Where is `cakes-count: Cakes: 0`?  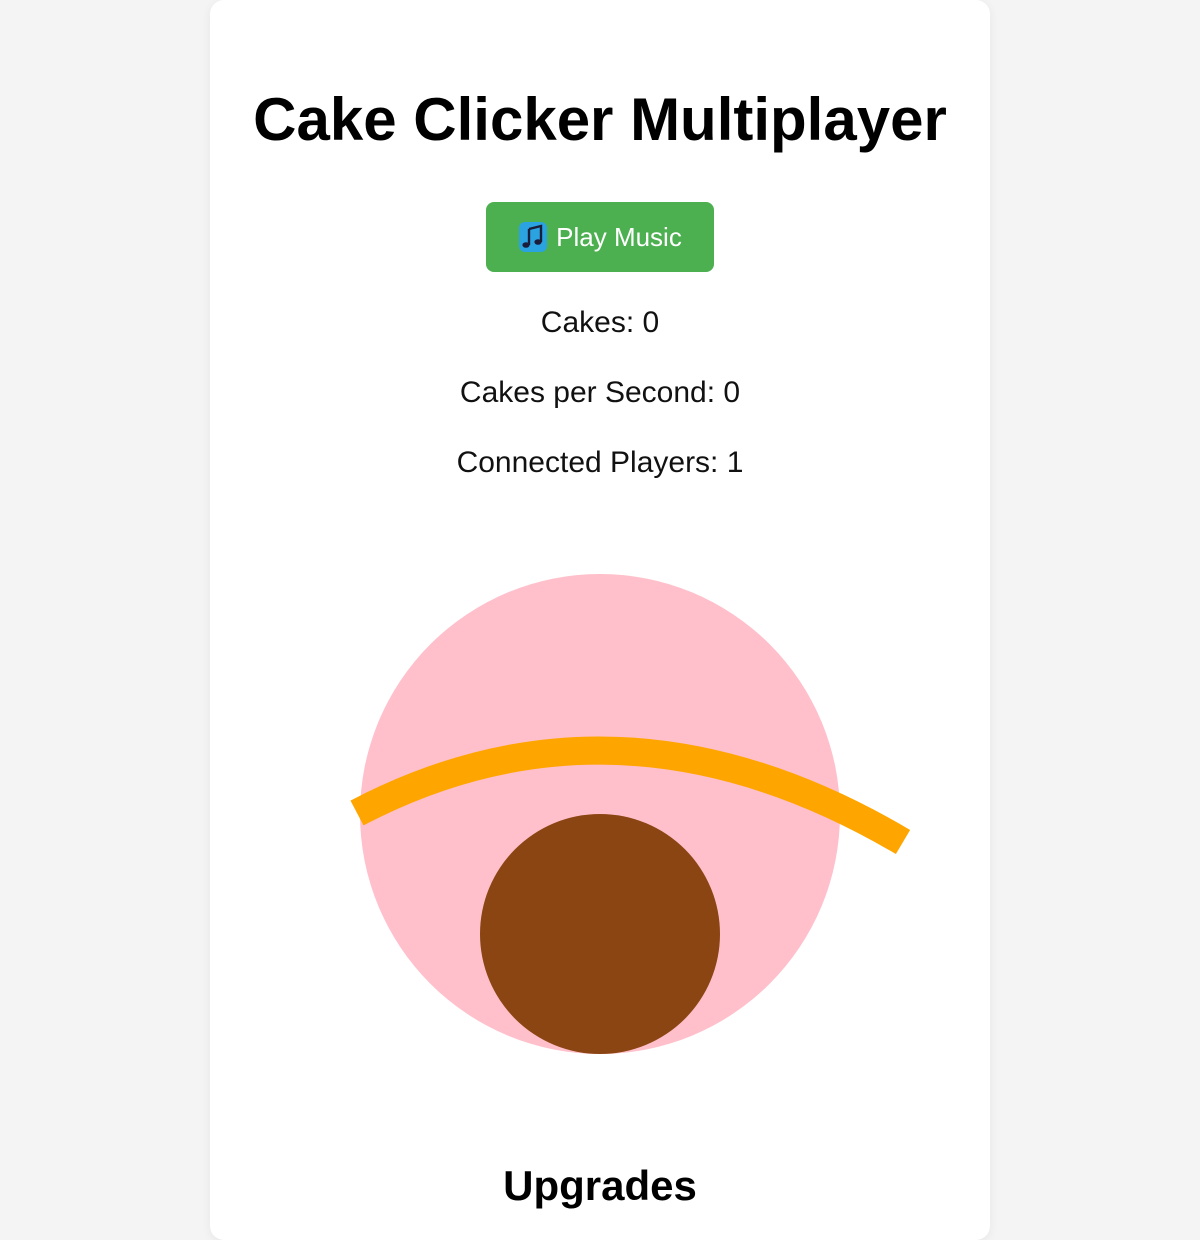
cakes-count: Cakes: 0 is located at coordinates (600, 322).